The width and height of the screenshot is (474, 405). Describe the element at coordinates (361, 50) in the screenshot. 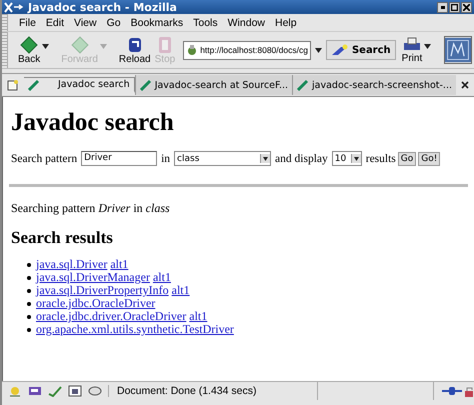

I see `search-button: Search` at that location.